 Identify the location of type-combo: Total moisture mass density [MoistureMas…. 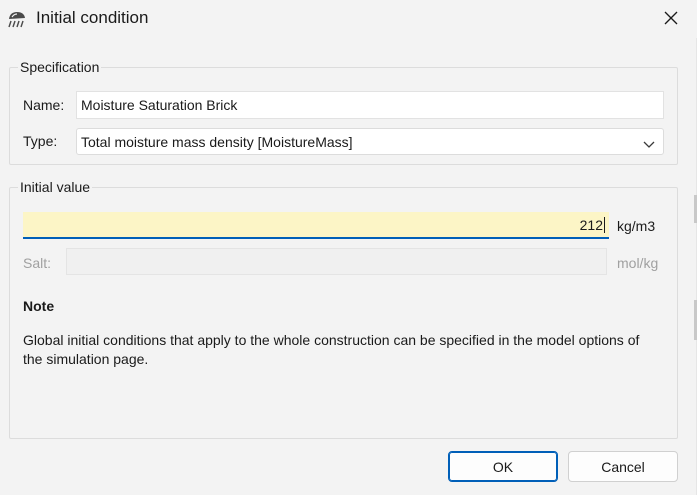
(370, 141).